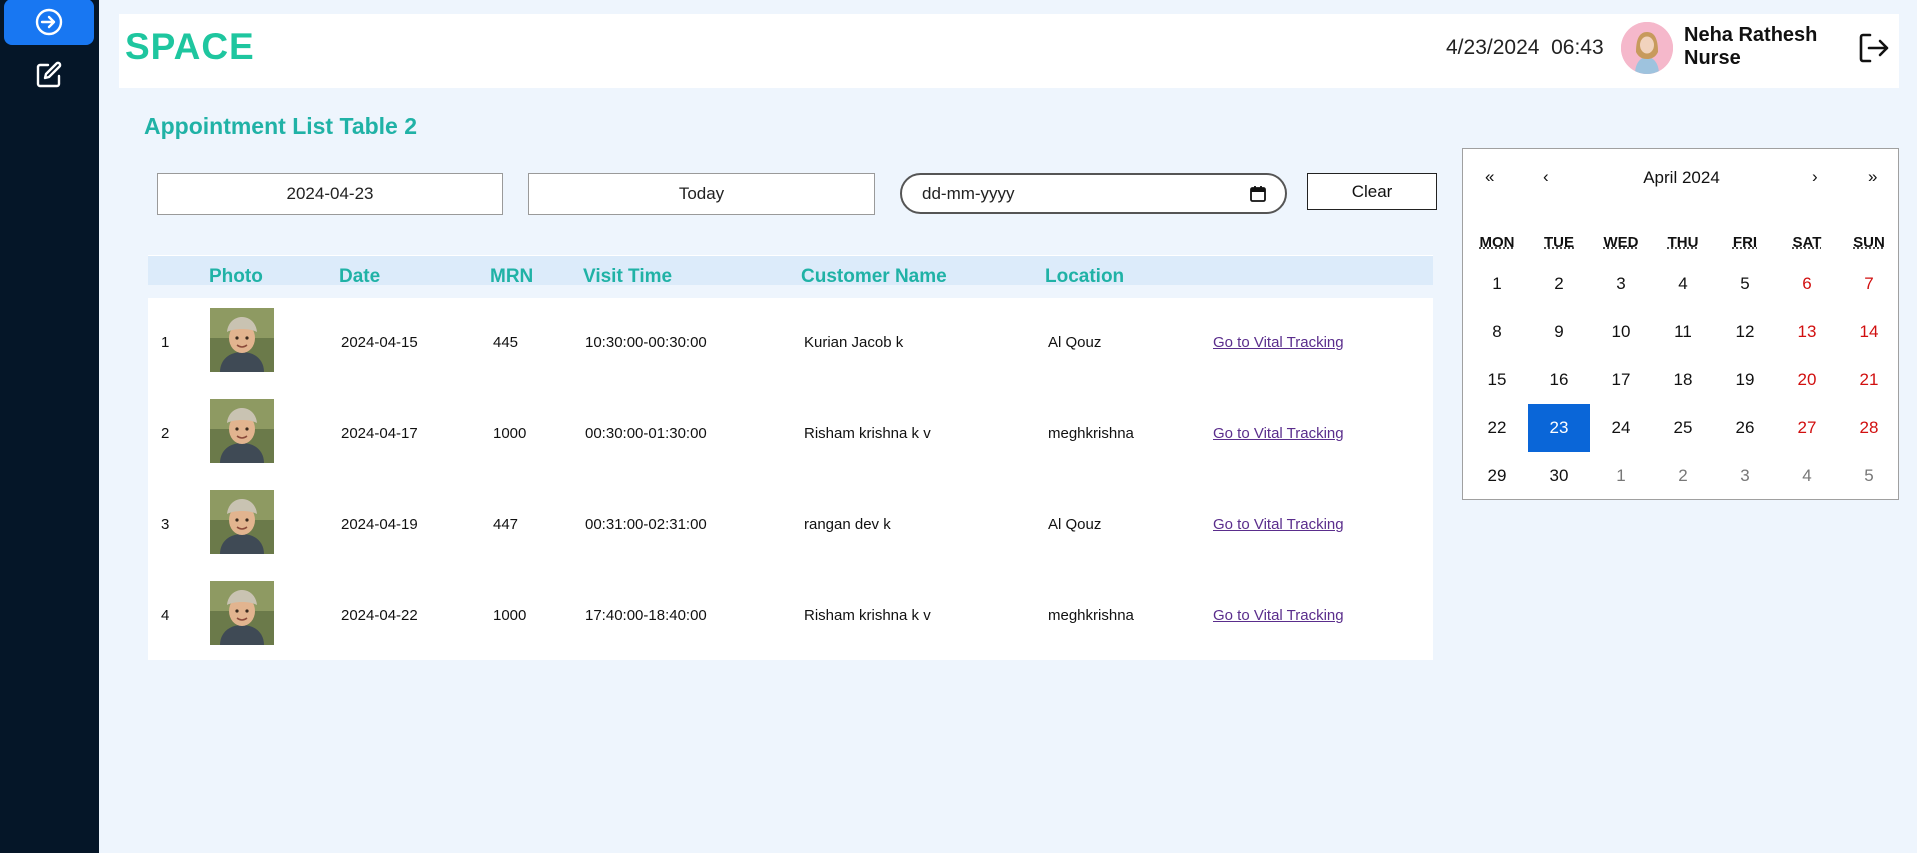  What do you see at coordinates (379, 433) in the screenshot?
I see `appointment-date: 2024-04-17` at bounding box center [379, 433].